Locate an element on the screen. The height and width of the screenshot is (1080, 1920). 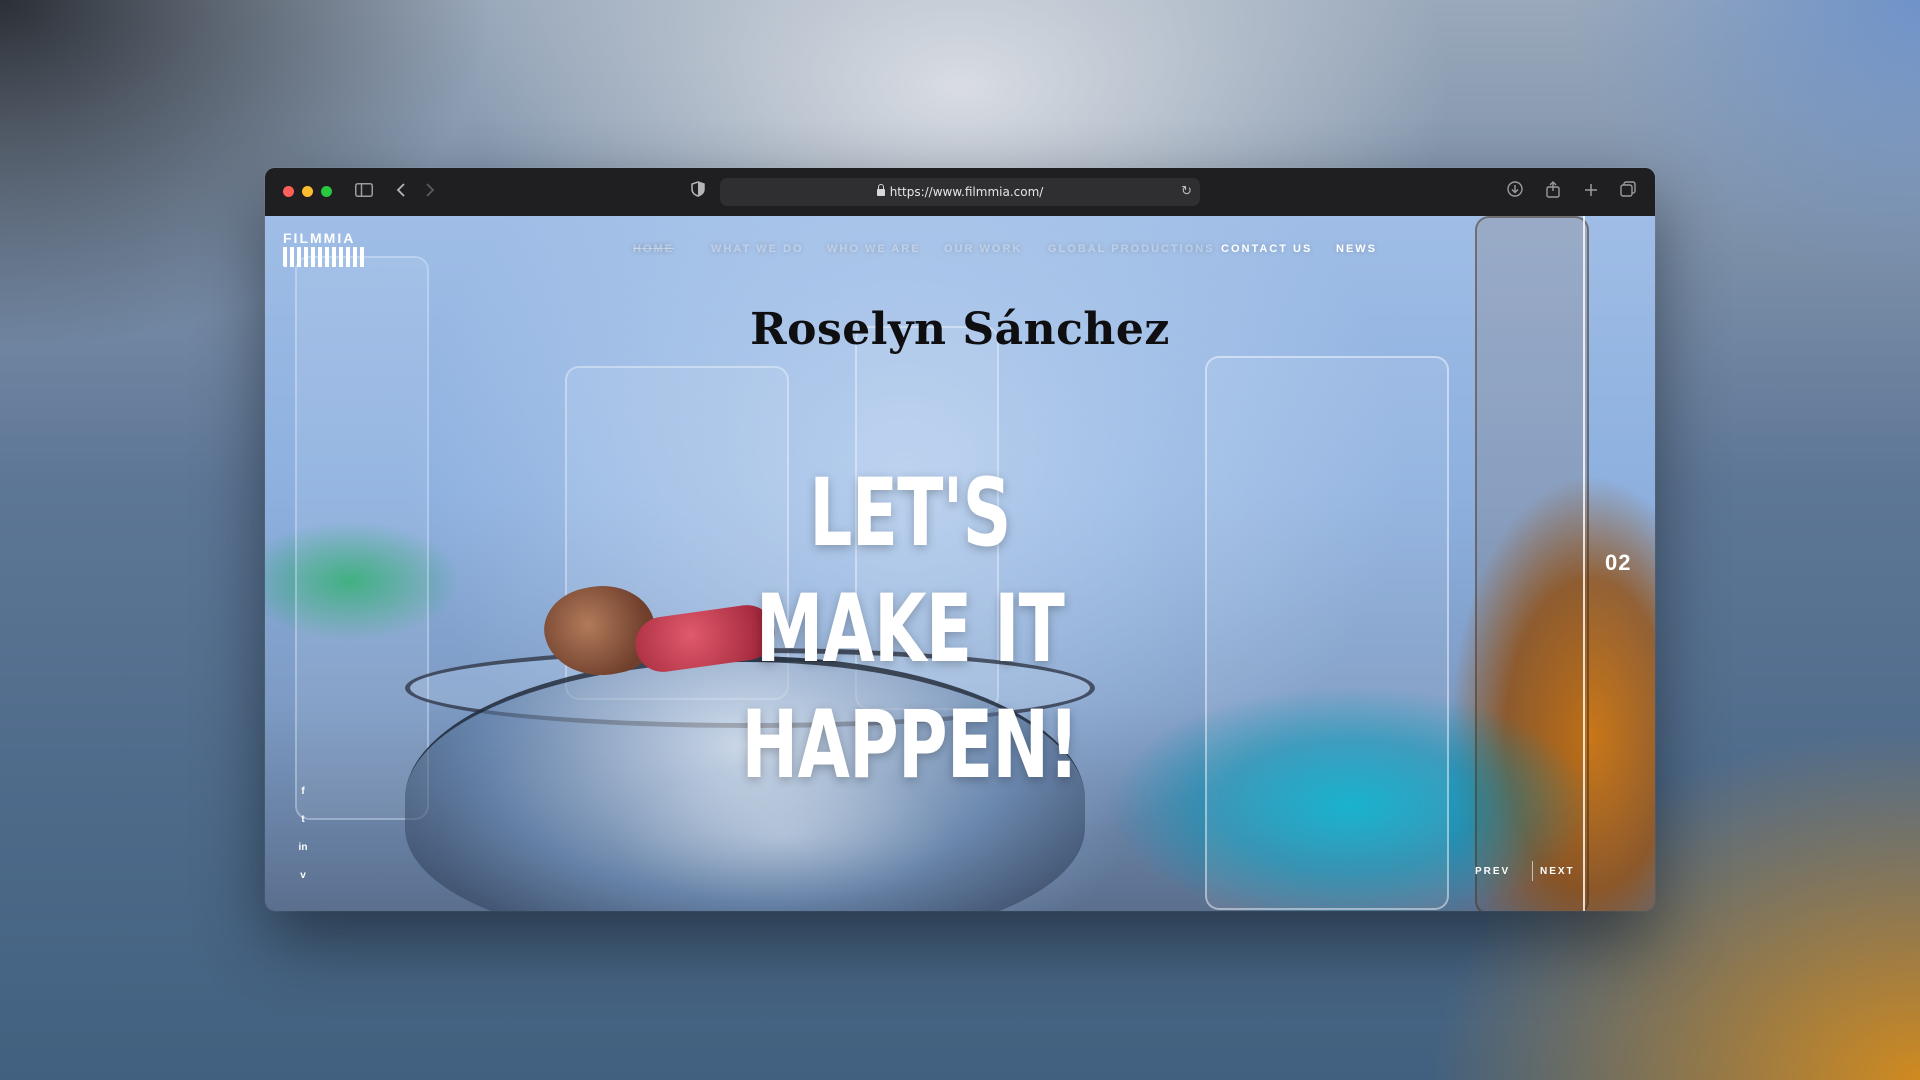
nav-item-contact-us: CONTACT US is located at coordinates (1266, 249).